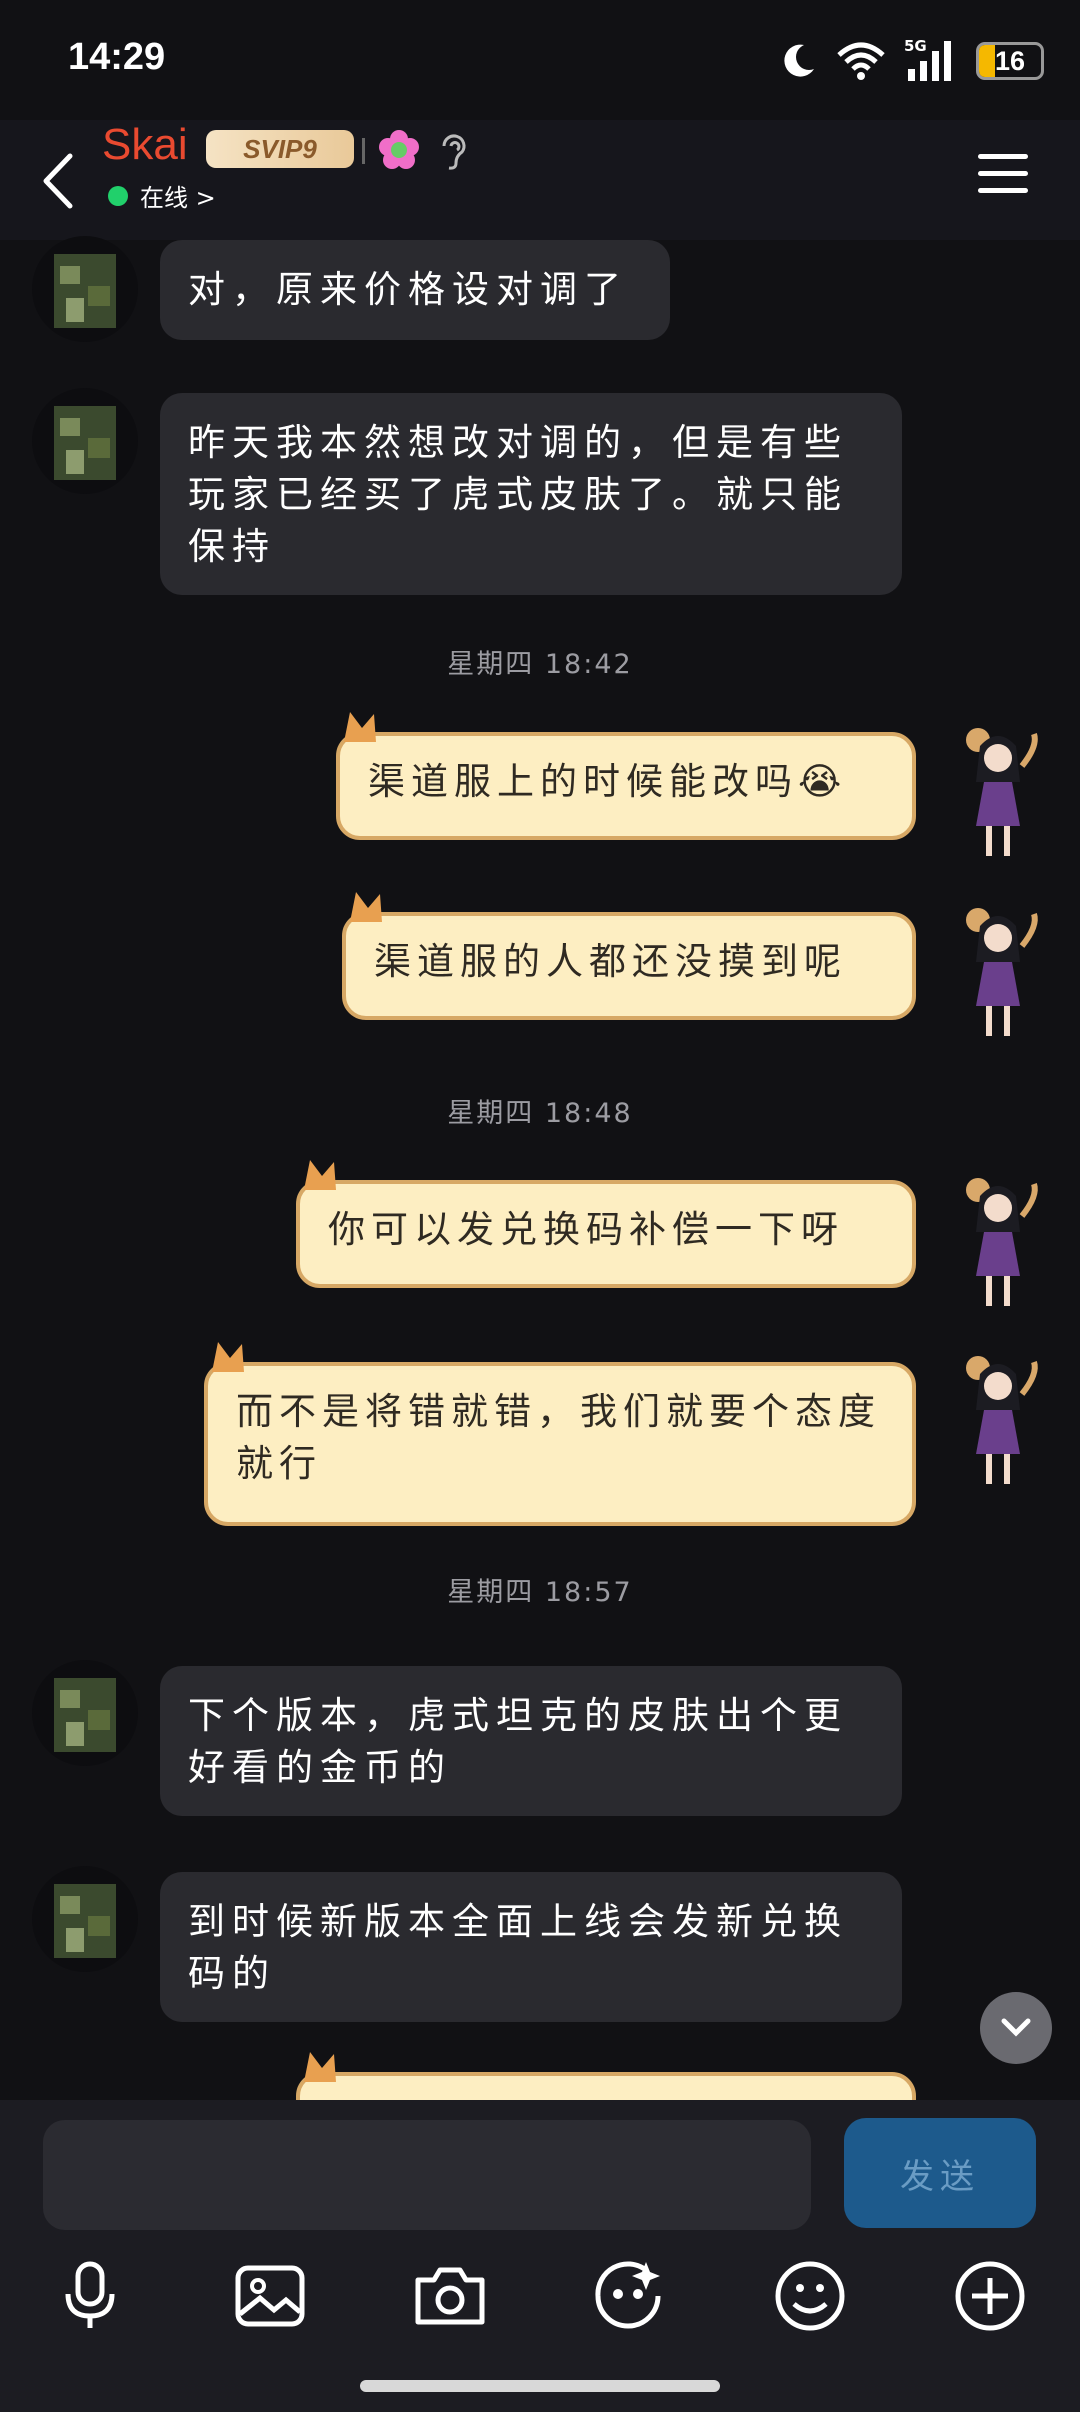  I want to click on battery-icon: 16, so click(1010, 61).